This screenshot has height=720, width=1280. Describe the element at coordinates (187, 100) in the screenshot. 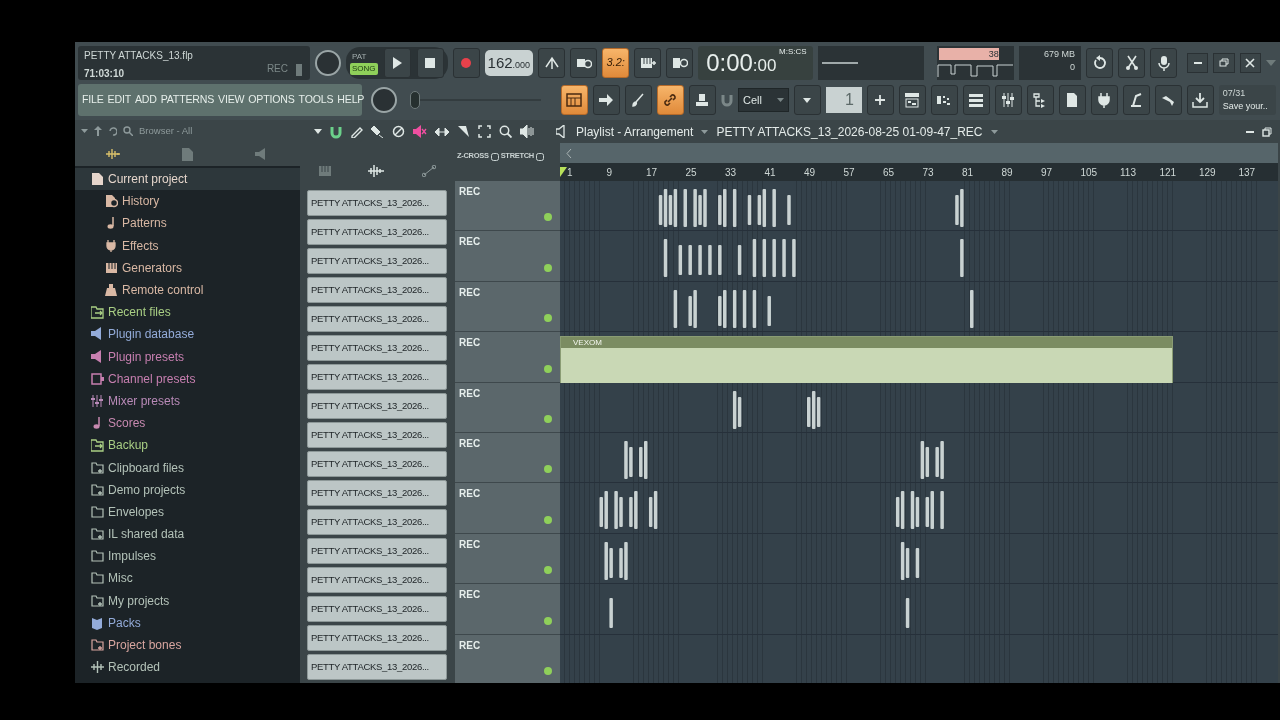

I see `menu-item: PATTERNS` at that location.